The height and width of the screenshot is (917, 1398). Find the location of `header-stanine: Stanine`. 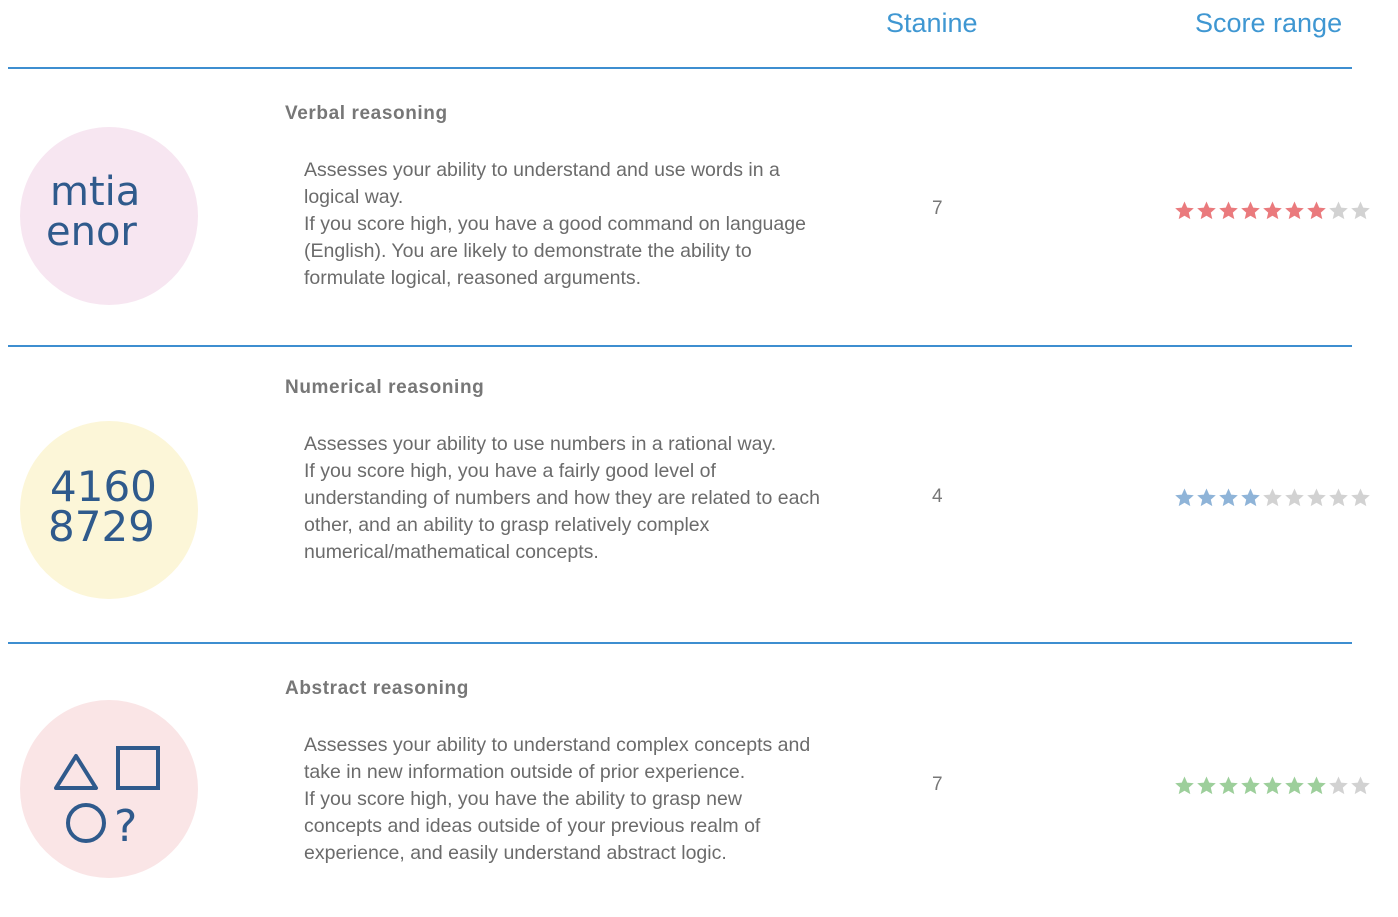

header-stanine: Stanine is located at coordinates (932, 23).